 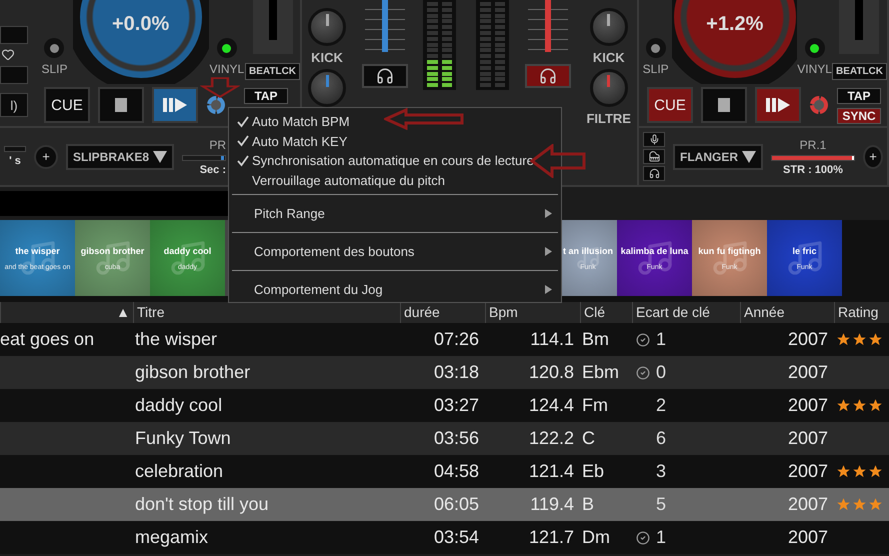 I want to click on track-row: megamix 03:54 121.7 Dm 1 2007, so click(x=444, y=537).